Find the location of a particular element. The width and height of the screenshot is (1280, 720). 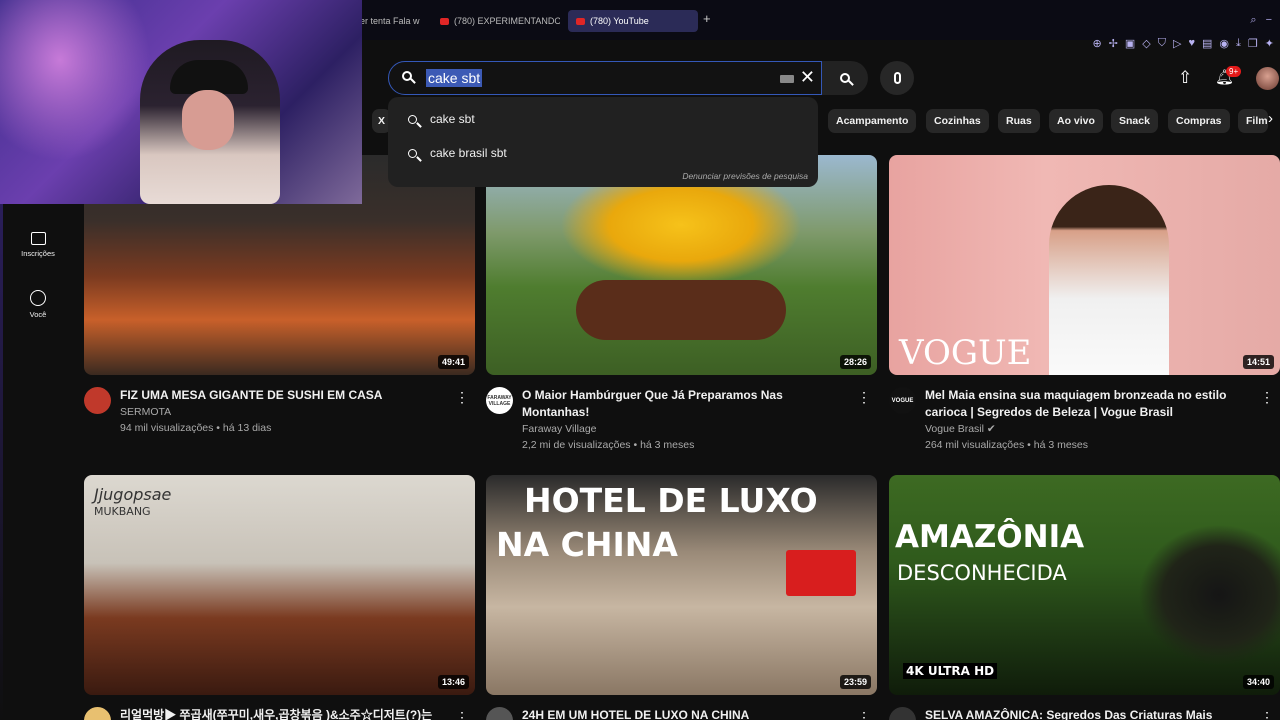

extension-toolbar: ⊕ ✢ ▣ ◇ ⛉ ▷ ♥ ▤ ◉ ⤓ ❐ ✦ is located at coordinates (1183, 43).